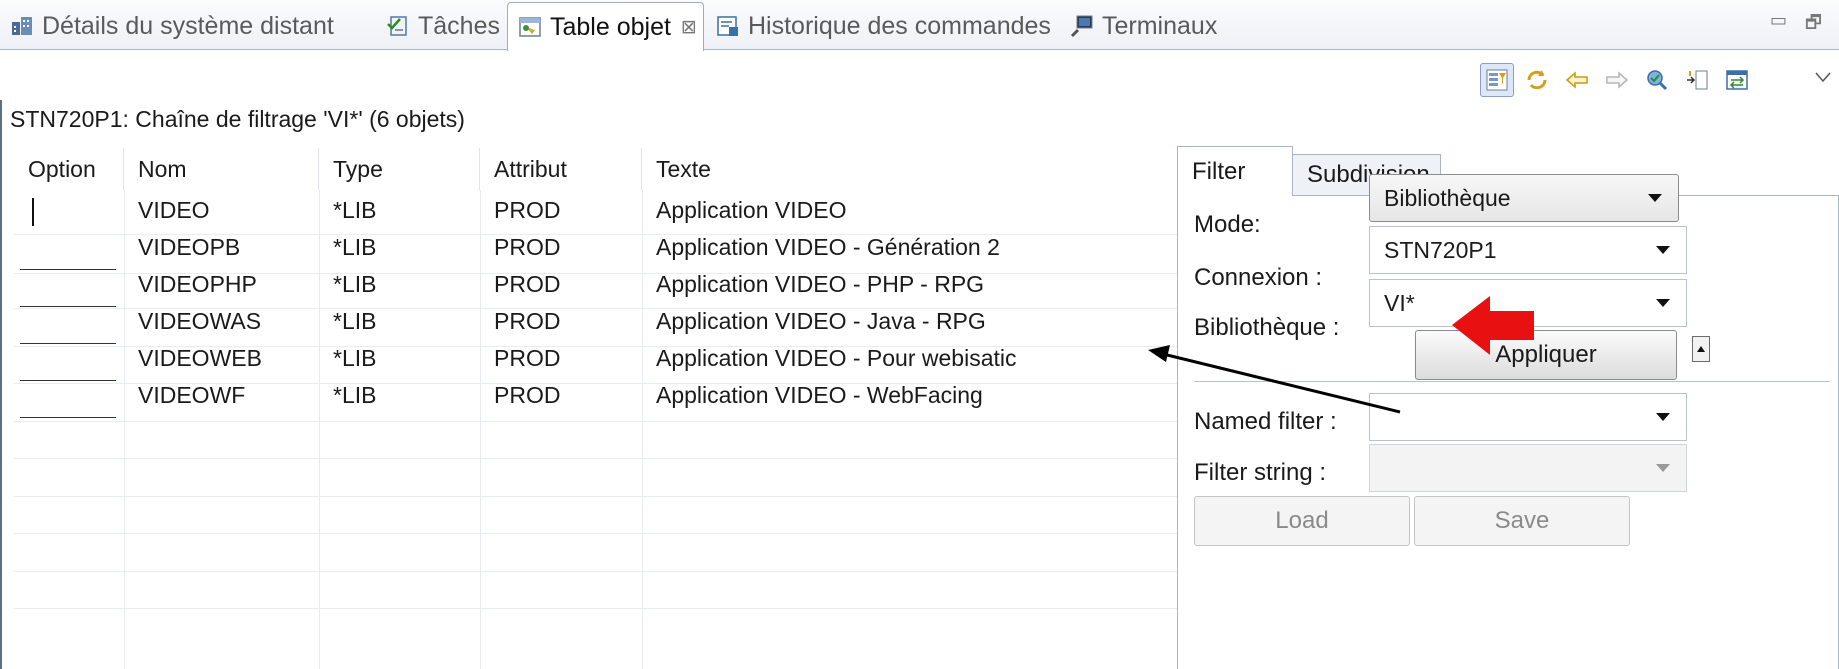 The width and height of the screenshot is (1839, 669). I want to click on save-button: Save, so click(1522, 521).